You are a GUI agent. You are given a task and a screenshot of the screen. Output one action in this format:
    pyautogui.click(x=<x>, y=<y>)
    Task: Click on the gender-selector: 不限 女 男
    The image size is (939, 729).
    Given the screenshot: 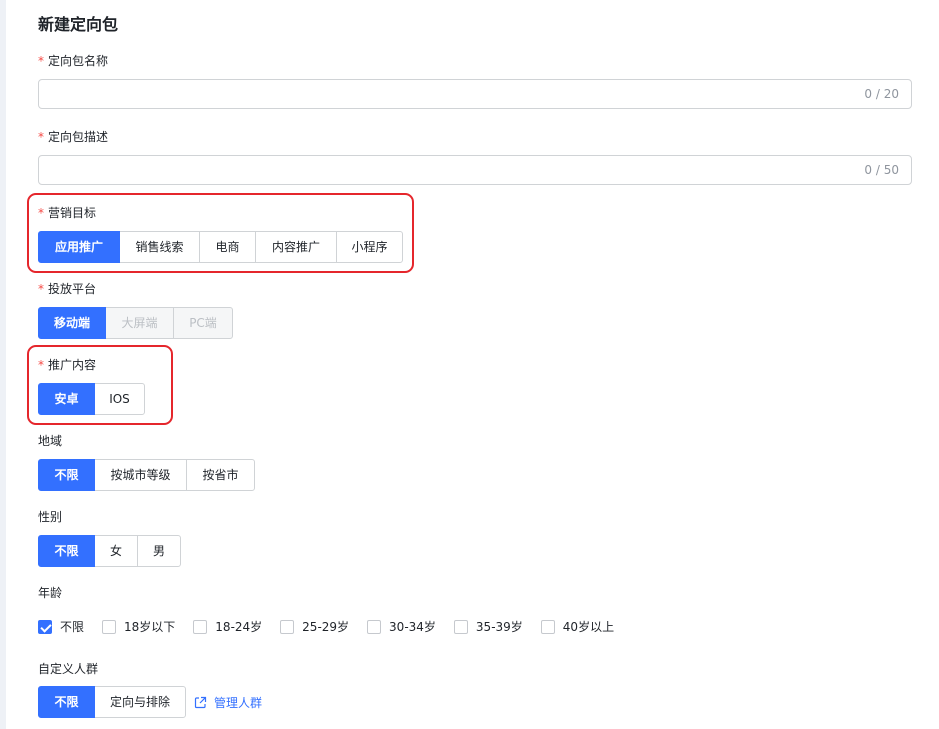 What is the action you would take?
    pyautogui.click(x=109, y=551)
    